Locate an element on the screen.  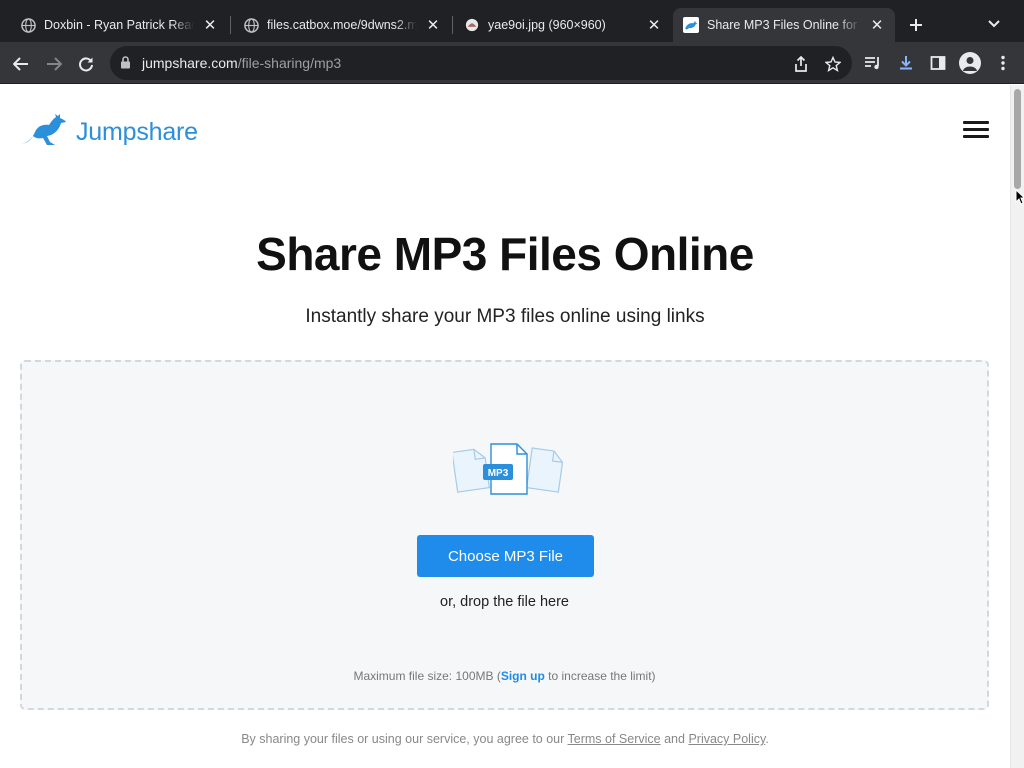
limit-prefix: Maximum file size: 100MB ( is located at coordinates (427, 676).